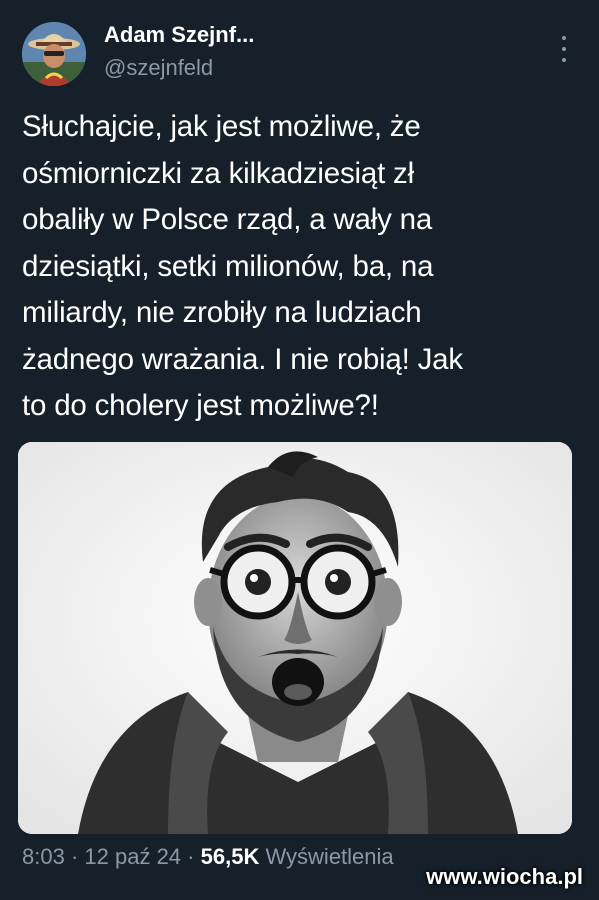 This screenshot has width=599, height=900. I want to click on tweet-header: Adam Szejnf... @szejnfeld, so click(299, 50).